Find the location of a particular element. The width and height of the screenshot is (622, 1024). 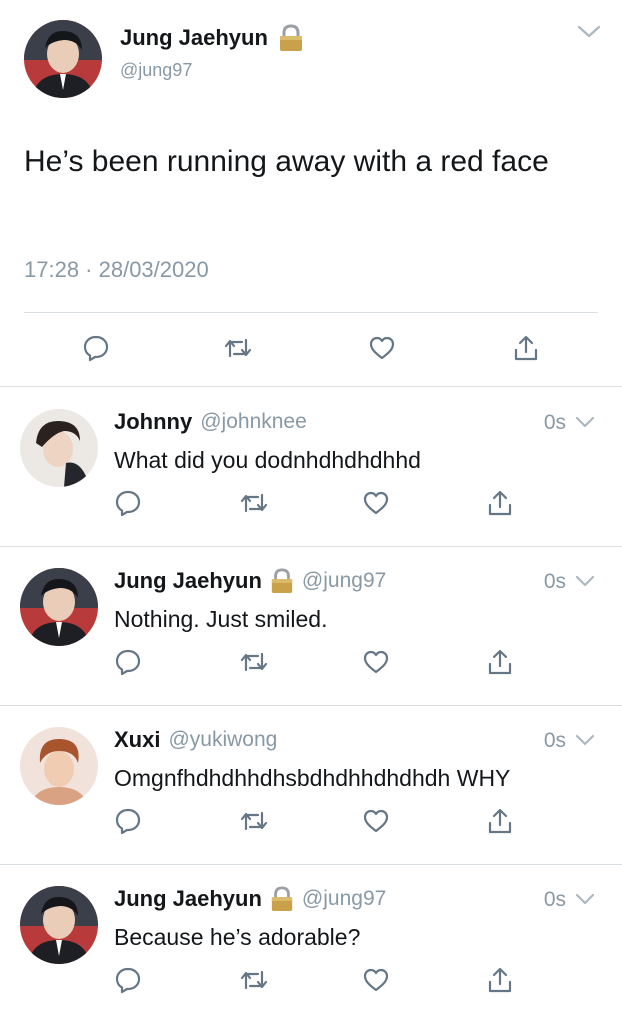

author-handle: @yukiwong is located at coordinates (222, 740).